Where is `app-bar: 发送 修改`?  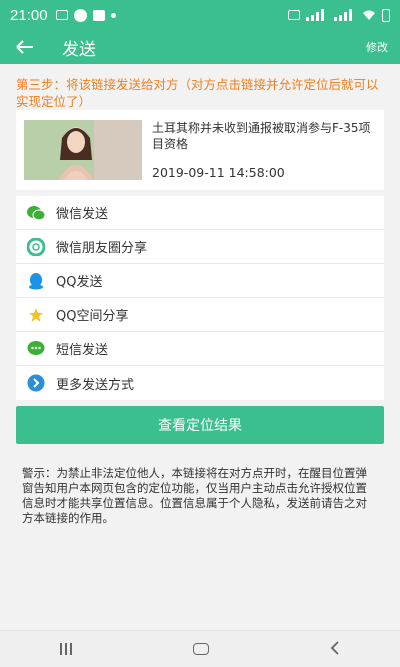 app-bar: 发送 修改 is located at coordinates (200, 47).